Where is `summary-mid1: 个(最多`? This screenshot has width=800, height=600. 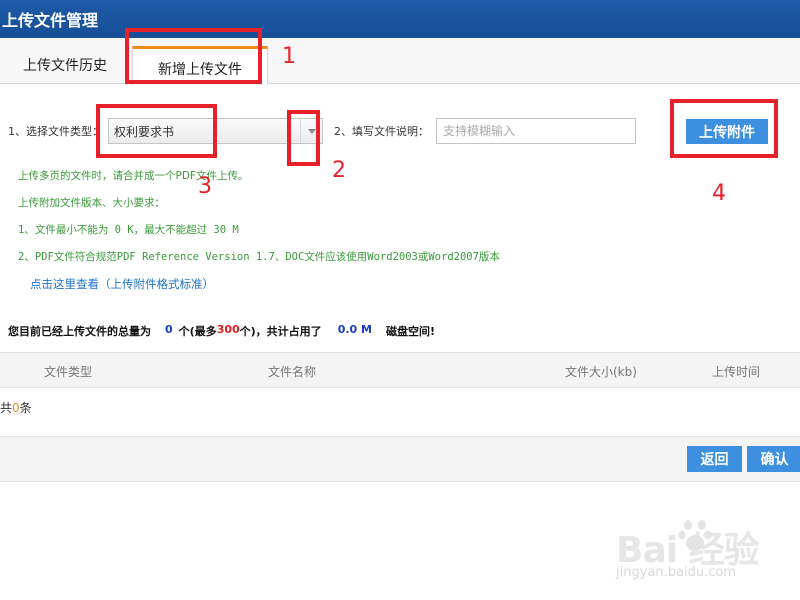 summary-mid1: 个(最多 is located at coordinates (197, 331).